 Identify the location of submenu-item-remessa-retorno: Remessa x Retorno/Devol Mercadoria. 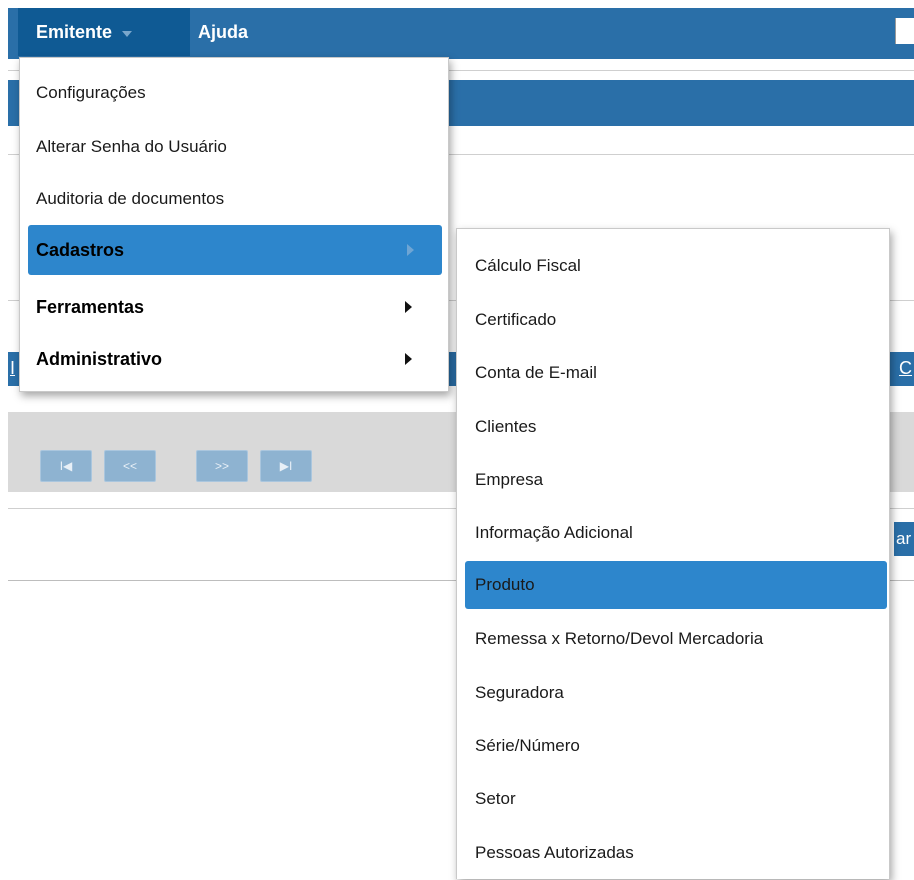
(673, 639).